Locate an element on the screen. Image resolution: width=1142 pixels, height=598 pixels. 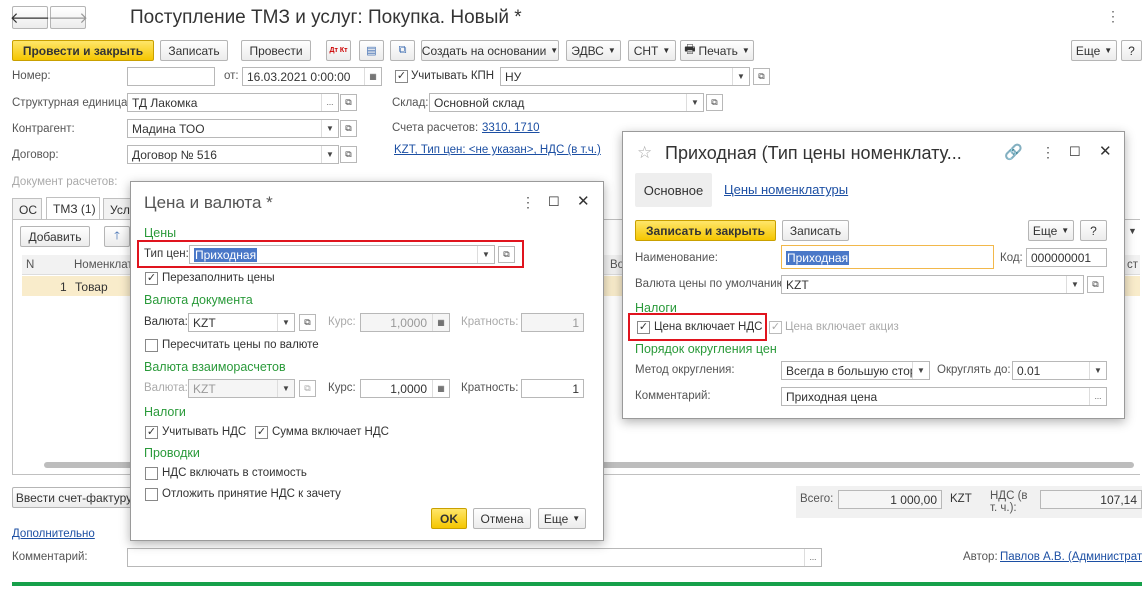
report-icon: ▤ is located at coordinates (371, 50).